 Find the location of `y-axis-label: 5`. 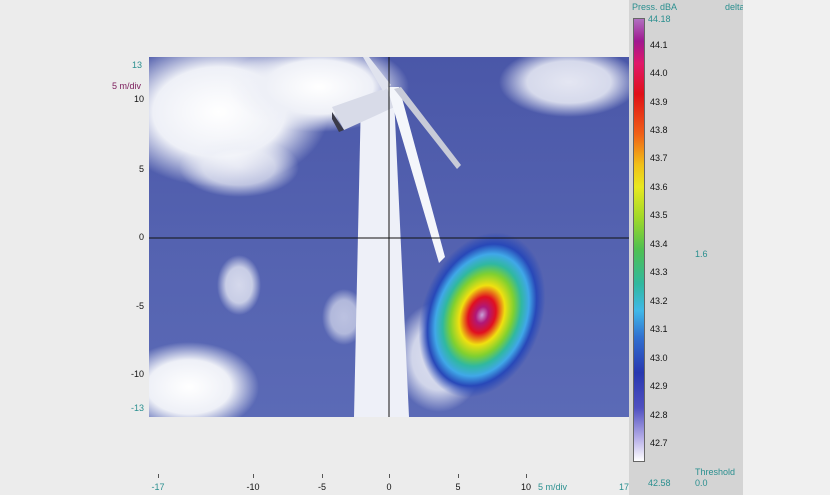

y-axis-label: 5 is located at coordinates (141, 169).